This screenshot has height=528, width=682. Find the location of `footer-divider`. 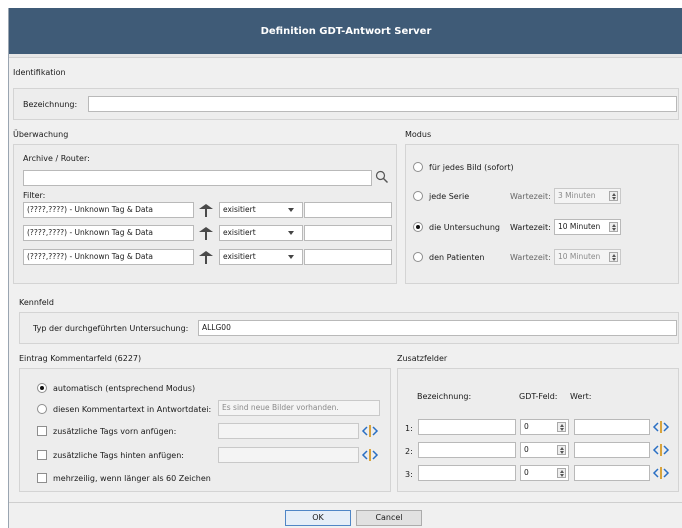

footer-divider is located at coordinates (345, 502).